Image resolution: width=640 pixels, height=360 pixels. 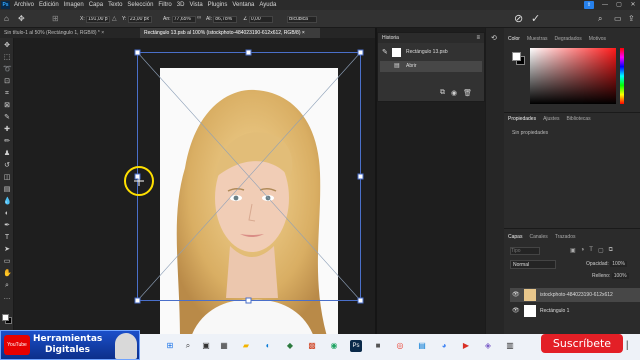 What do you see at coordinates (243, 5) in the screenshot?
I see `menu-ventana: Ventana` at bounding box center [243, 5].